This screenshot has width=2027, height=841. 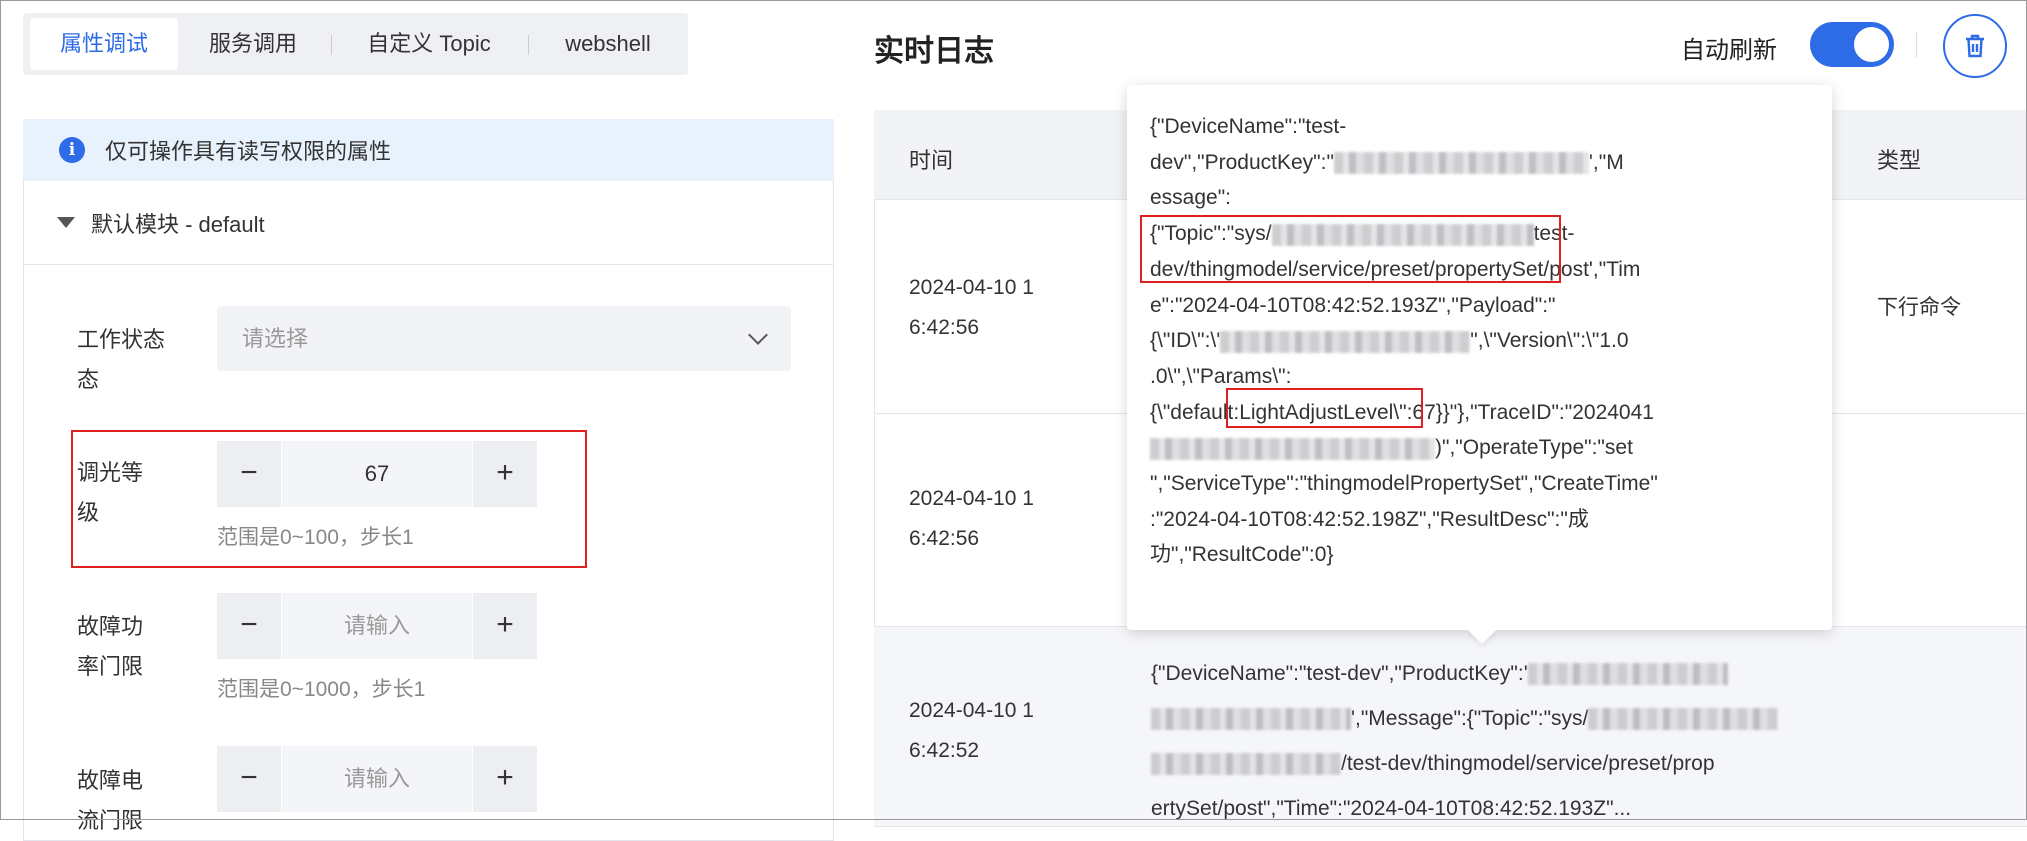 I want to click on column-header-time: 时间, so click(x=931, y=160).